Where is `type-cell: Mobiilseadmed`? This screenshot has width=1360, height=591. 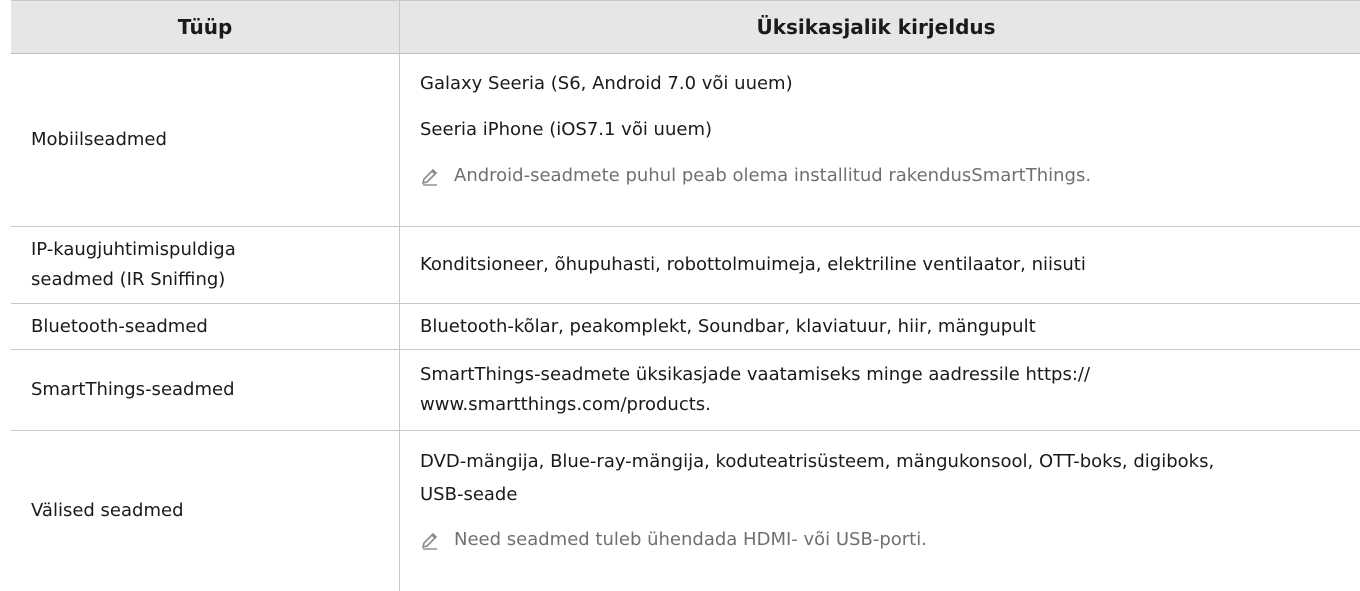
type-cell: Mobiilseadmed is located at coordinates (99, 139).